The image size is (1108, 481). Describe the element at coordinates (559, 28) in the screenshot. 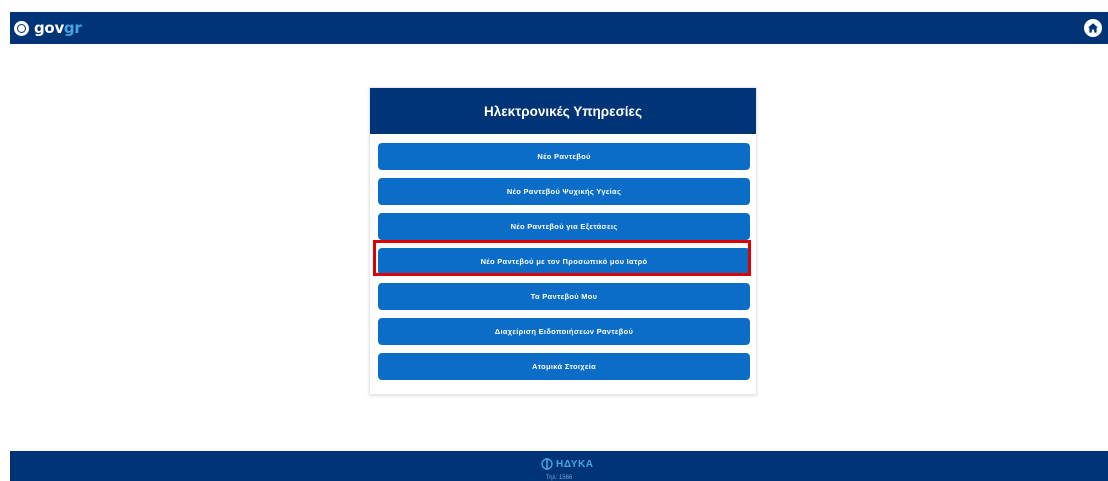

I see `top-bar: govgr` at that location.